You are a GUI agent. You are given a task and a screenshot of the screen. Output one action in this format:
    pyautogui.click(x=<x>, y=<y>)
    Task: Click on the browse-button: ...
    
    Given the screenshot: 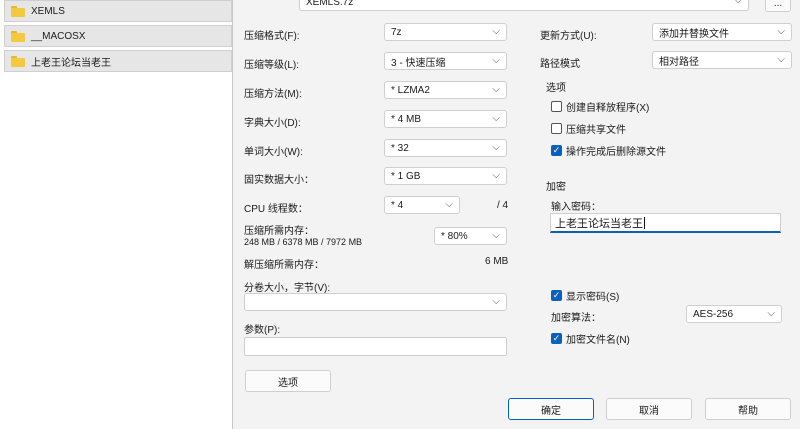 What is the action you would take?
    pyautogui.click(x=778, y=6)
    